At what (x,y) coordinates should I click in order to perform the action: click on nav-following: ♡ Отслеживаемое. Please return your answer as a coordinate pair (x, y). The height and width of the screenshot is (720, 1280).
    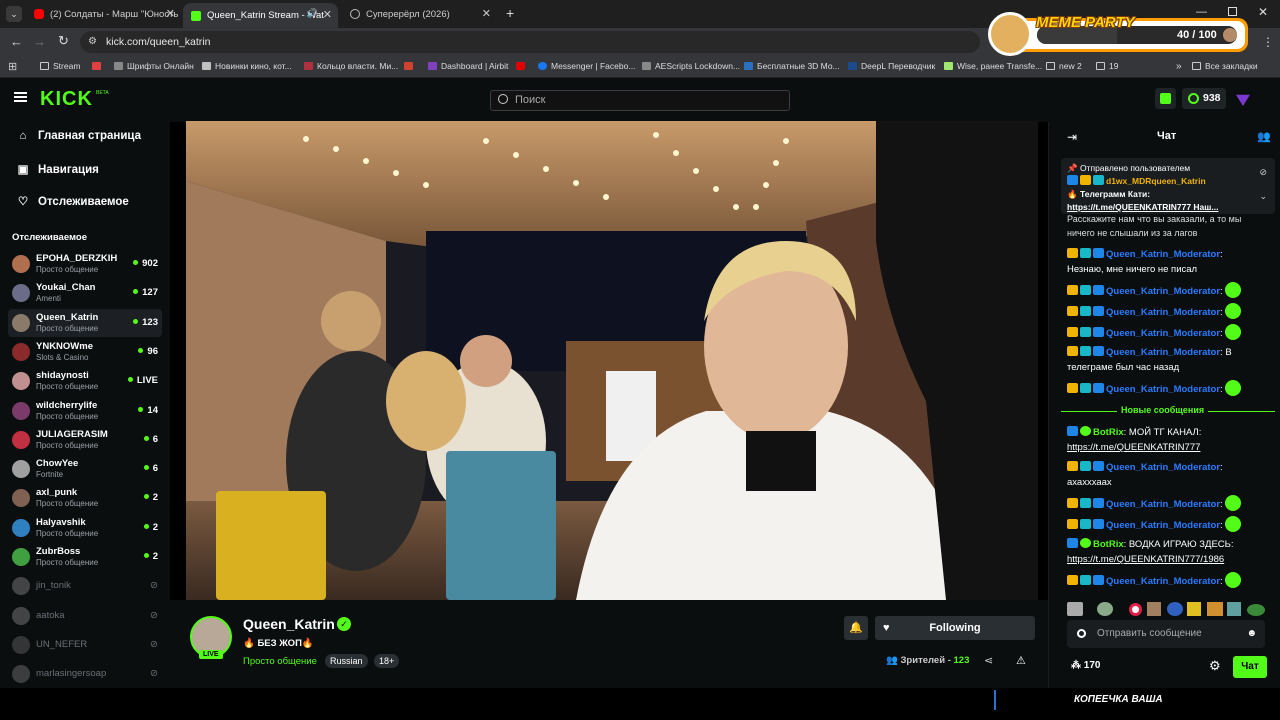
    Looking at the image, I should click on (72, 201).